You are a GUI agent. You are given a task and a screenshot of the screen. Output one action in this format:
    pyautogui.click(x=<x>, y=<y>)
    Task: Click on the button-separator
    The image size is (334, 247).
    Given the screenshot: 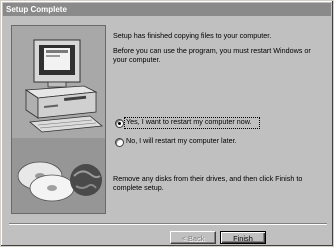 What is the action you would take?
    pyautogui.click(x=168, y=224)
    